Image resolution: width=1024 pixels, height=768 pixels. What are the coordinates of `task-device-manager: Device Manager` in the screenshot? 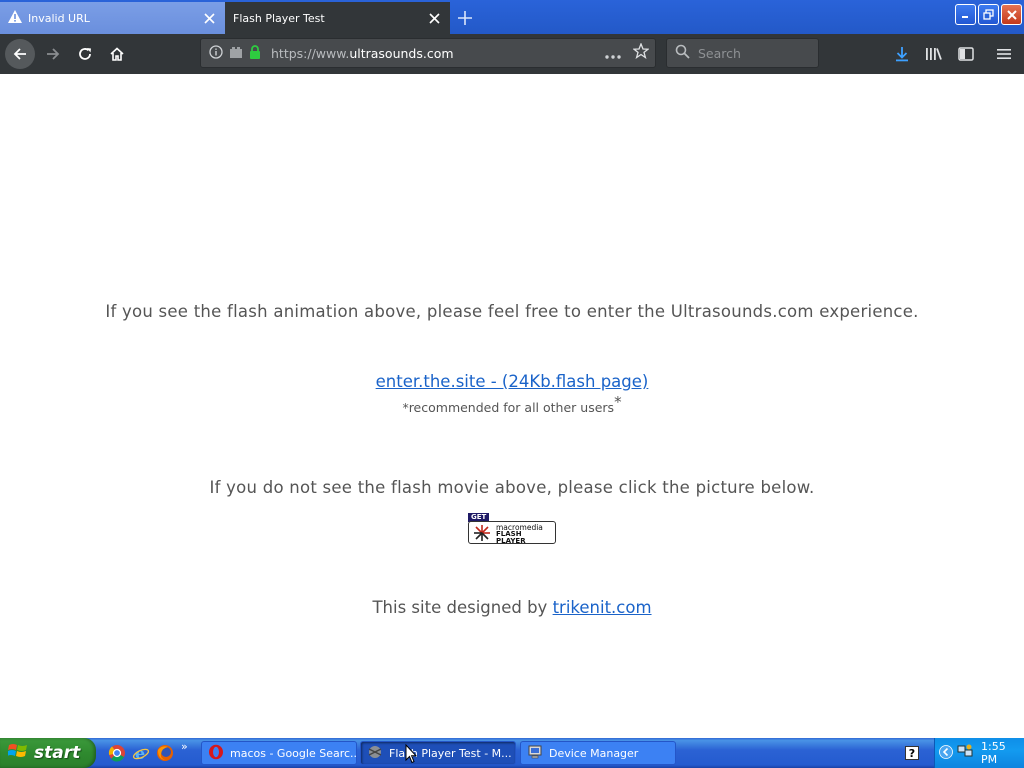 It's located at (598, 753).